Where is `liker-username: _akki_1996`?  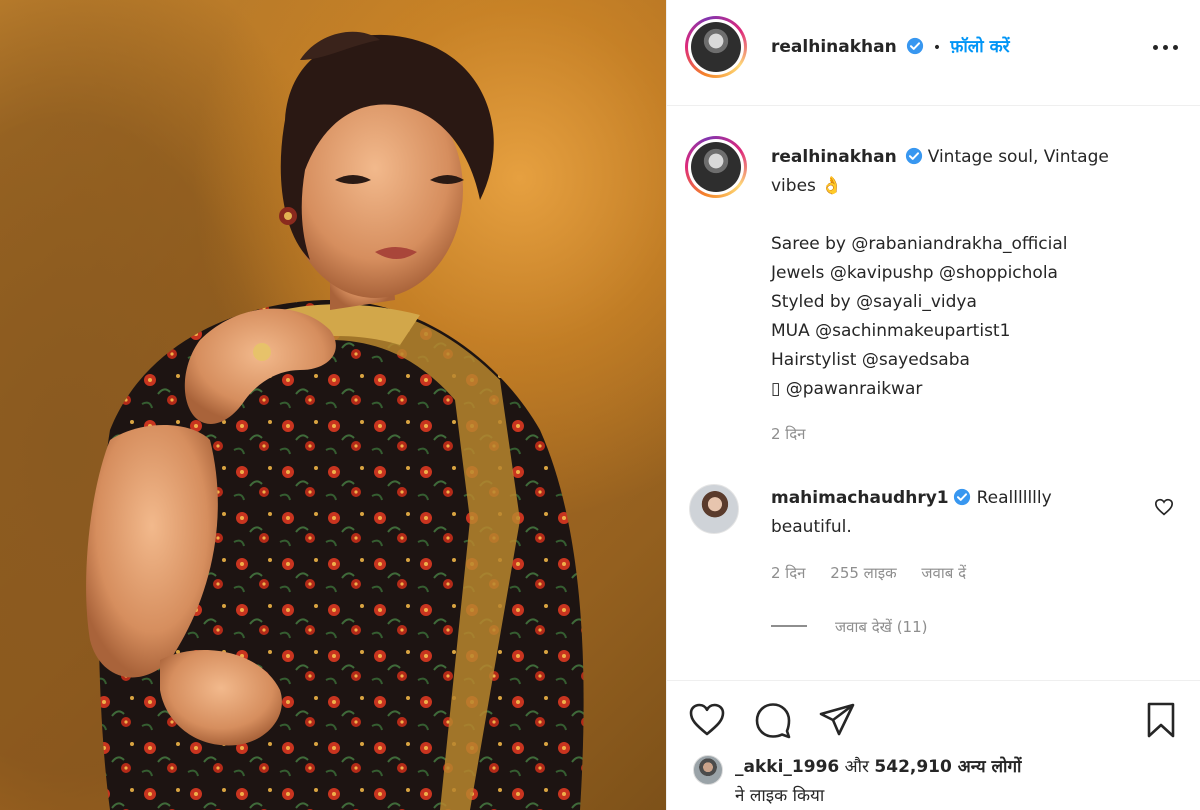 liker-username: _akki_1996 is located at coordinates (787, 767).